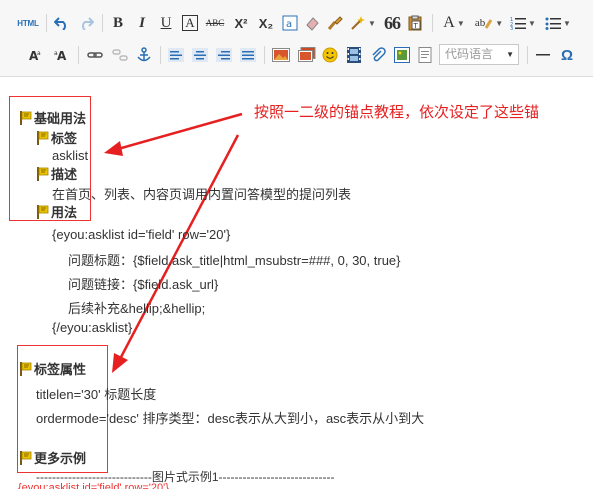 The image size is (593, 489). I want to click on paste-text-button: T, so click(415, 23).